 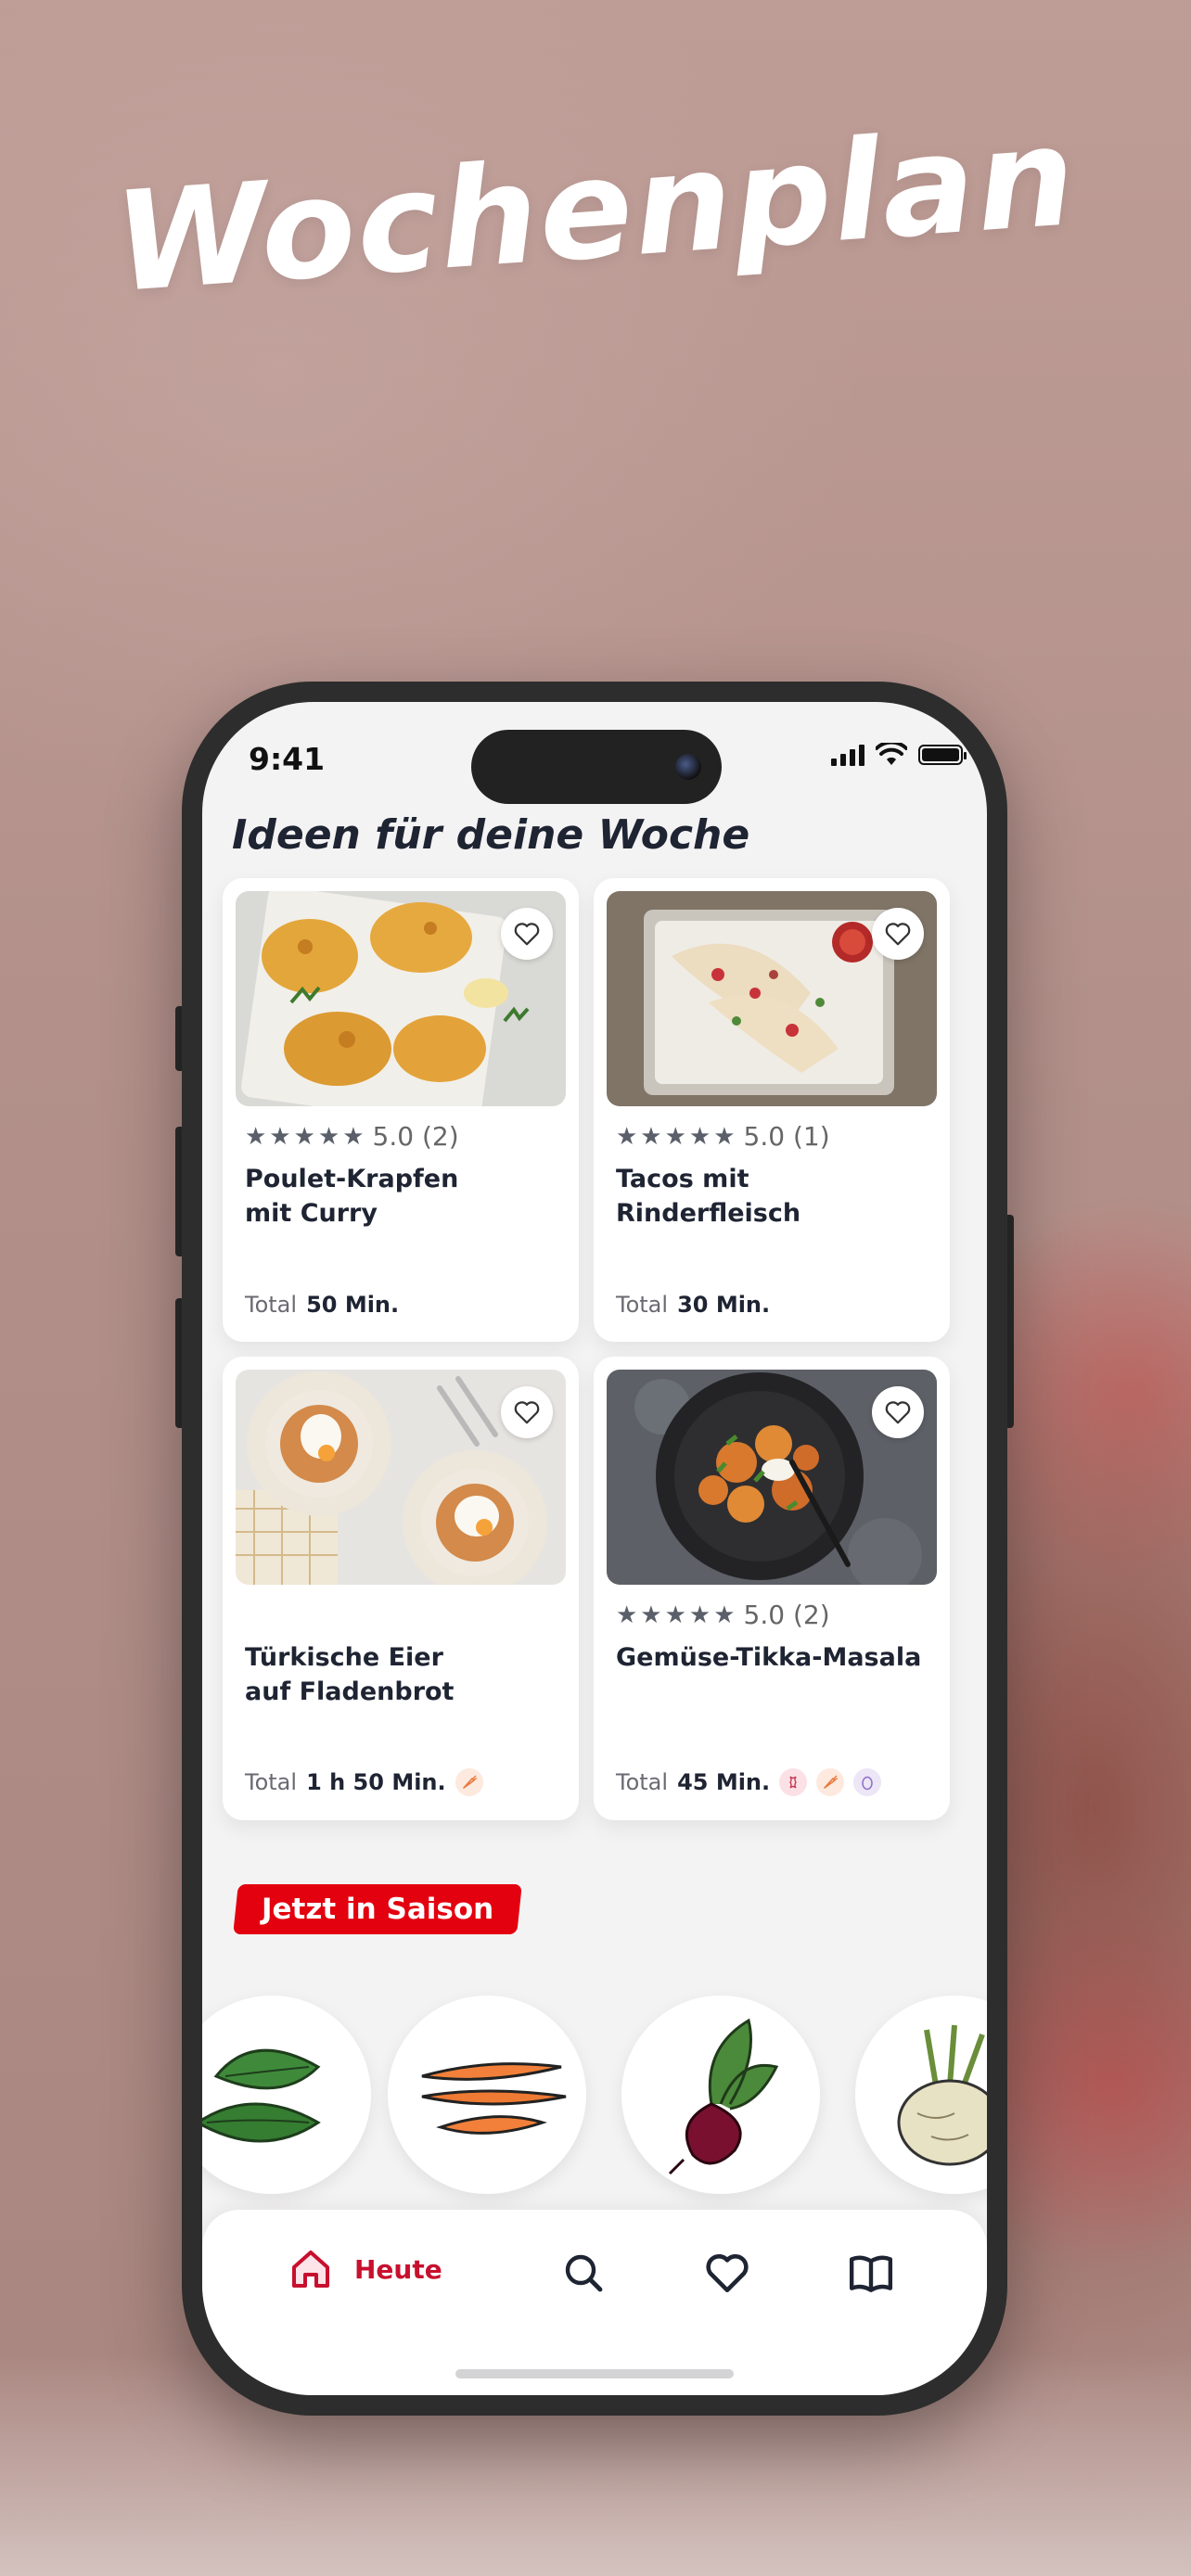 I want to click on battery-icon, so click(x=942, y=755).